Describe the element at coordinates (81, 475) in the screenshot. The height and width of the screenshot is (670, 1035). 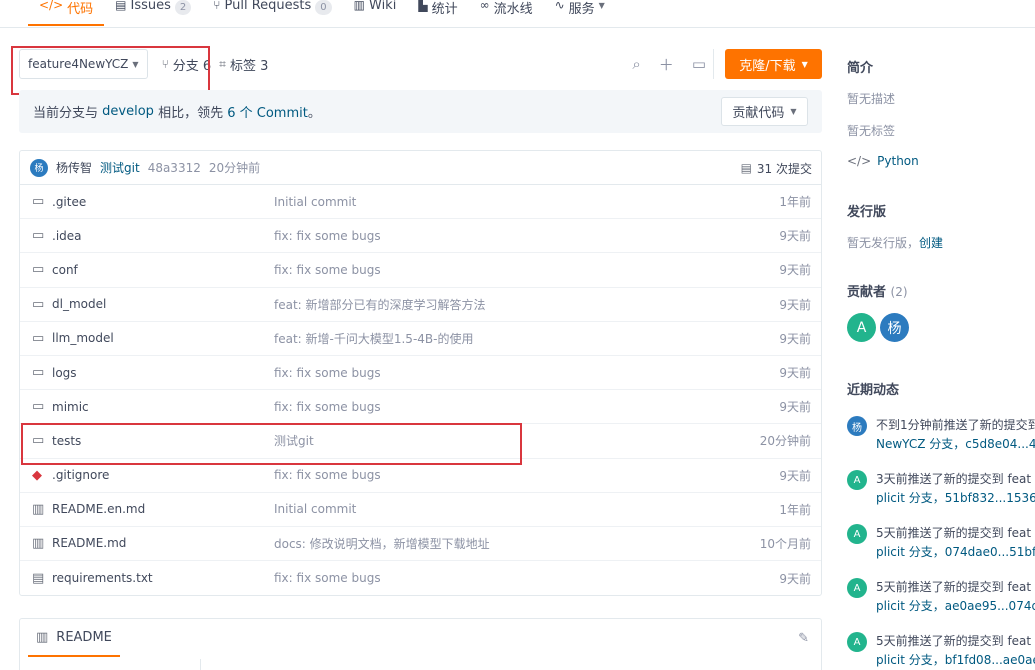
I see `file-name: .gitignore` at that location.